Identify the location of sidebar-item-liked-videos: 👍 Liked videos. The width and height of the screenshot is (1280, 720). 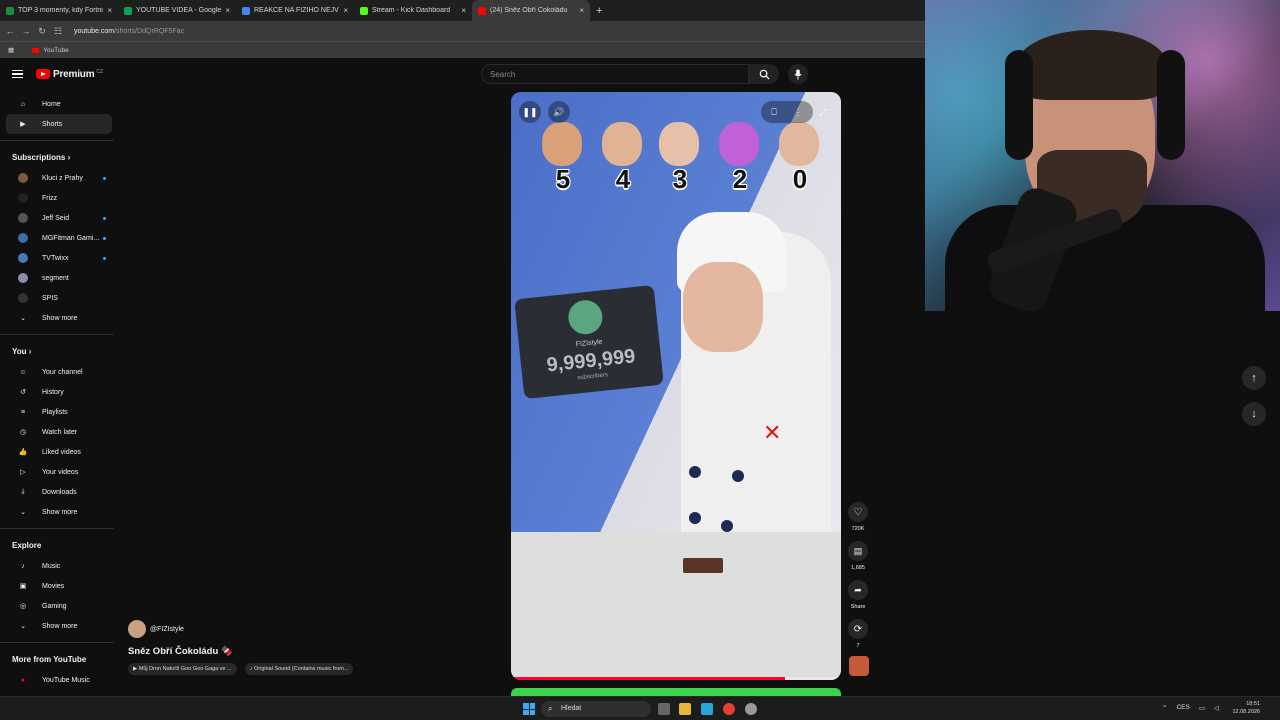
(59, 452).